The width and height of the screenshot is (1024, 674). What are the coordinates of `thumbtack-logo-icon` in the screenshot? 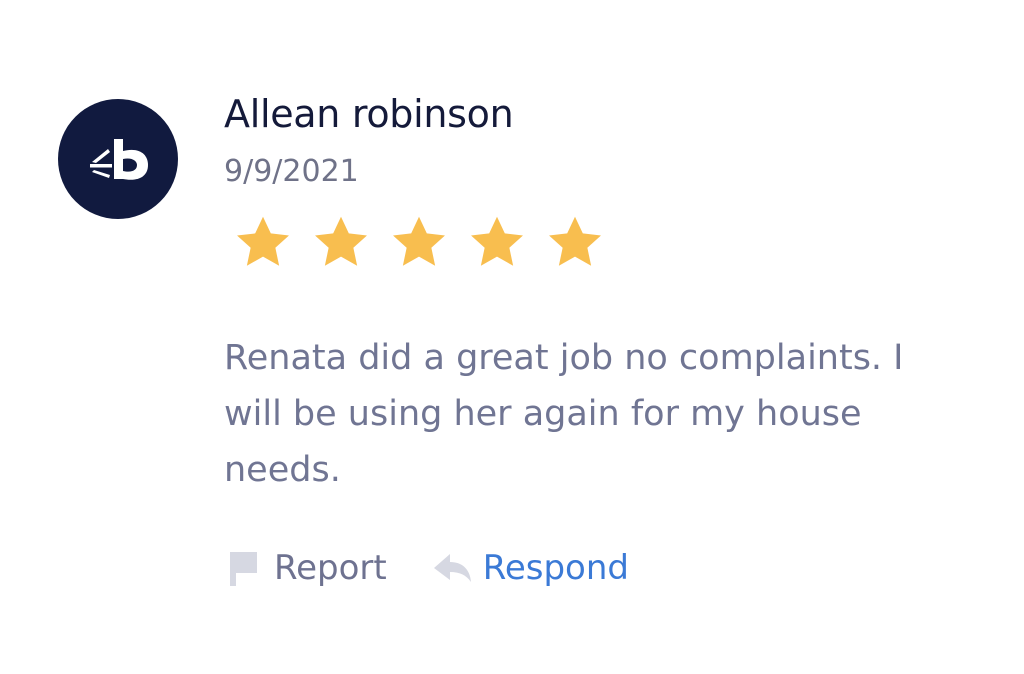 It's located at (119, 159).